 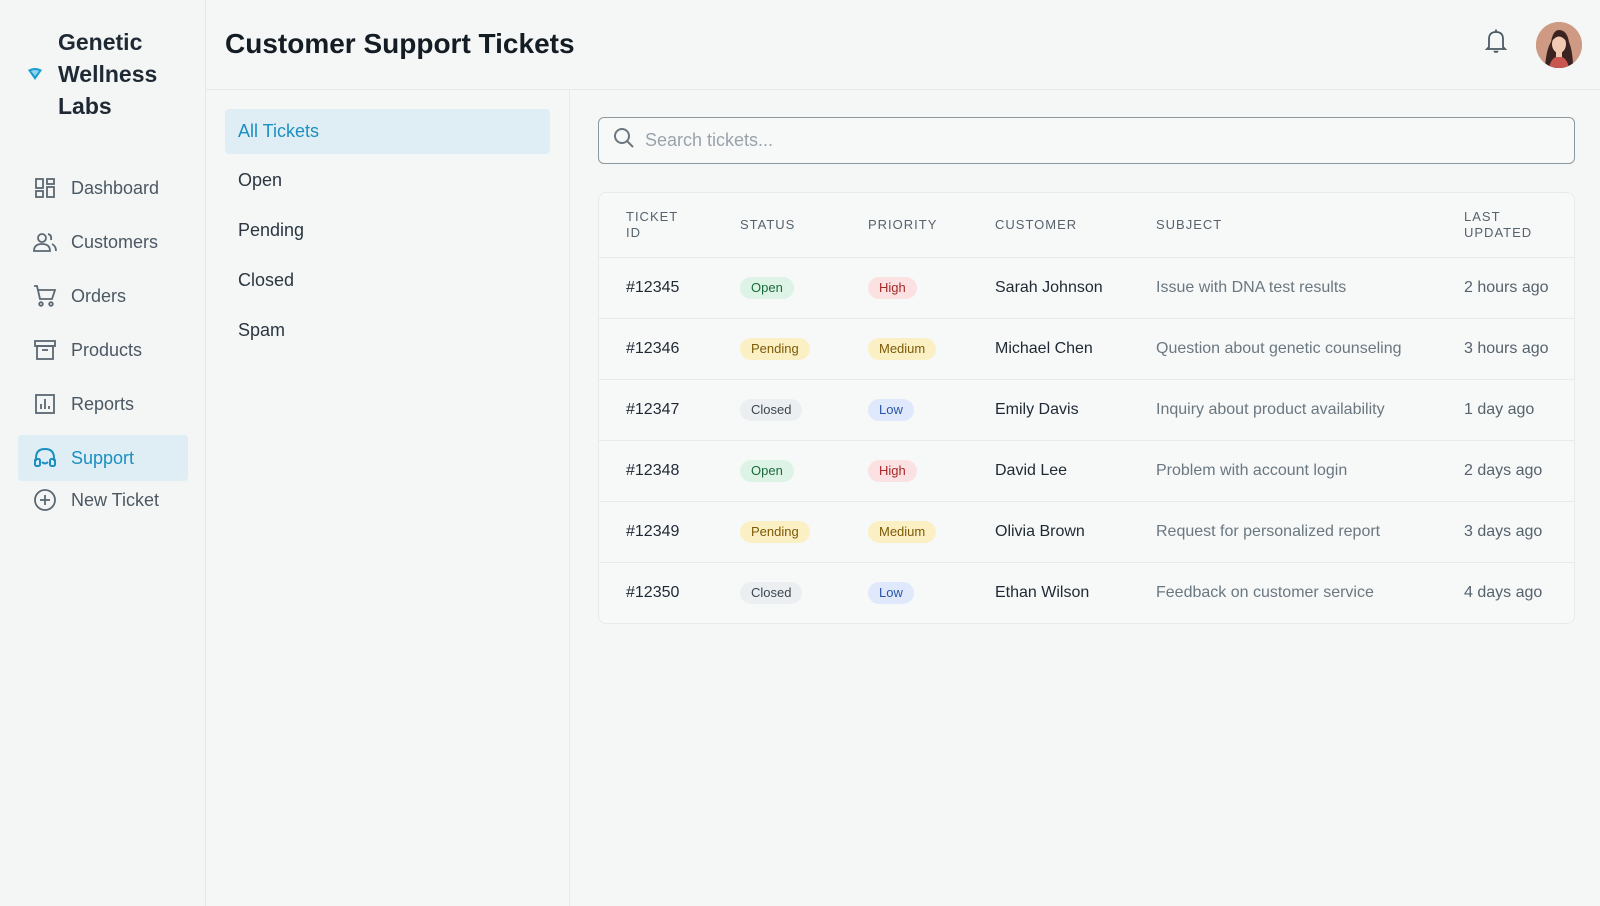 I want to click on nav-item-support: Support, so click(x=103, y=458).